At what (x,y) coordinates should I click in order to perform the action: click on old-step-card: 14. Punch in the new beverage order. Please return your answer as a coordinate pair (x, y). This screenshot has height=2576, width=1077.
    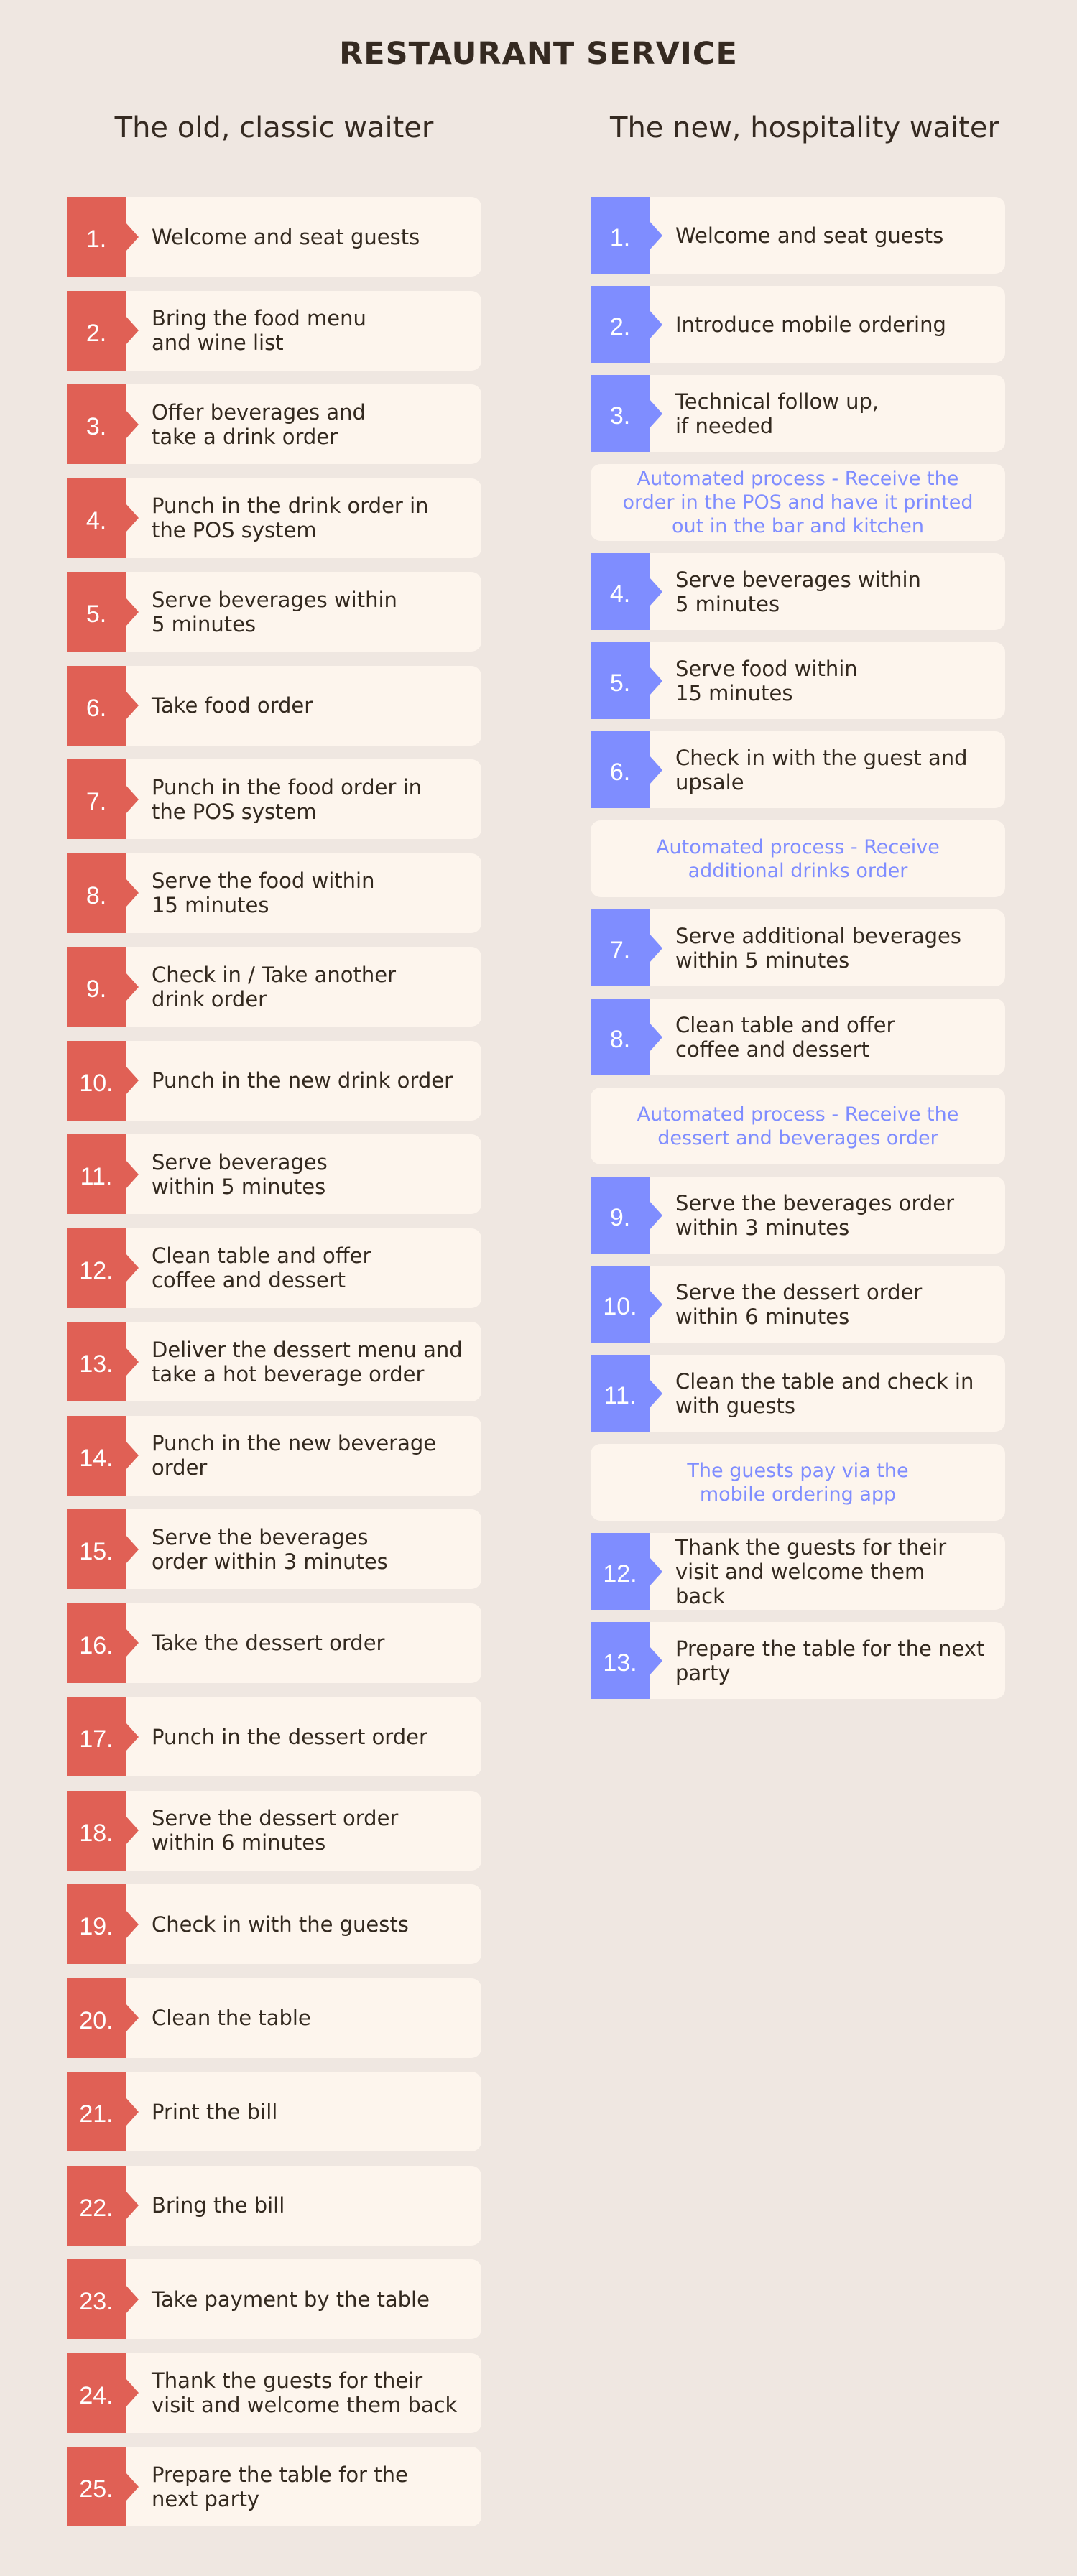
    Looking at the image, I should click on (274, 1455).